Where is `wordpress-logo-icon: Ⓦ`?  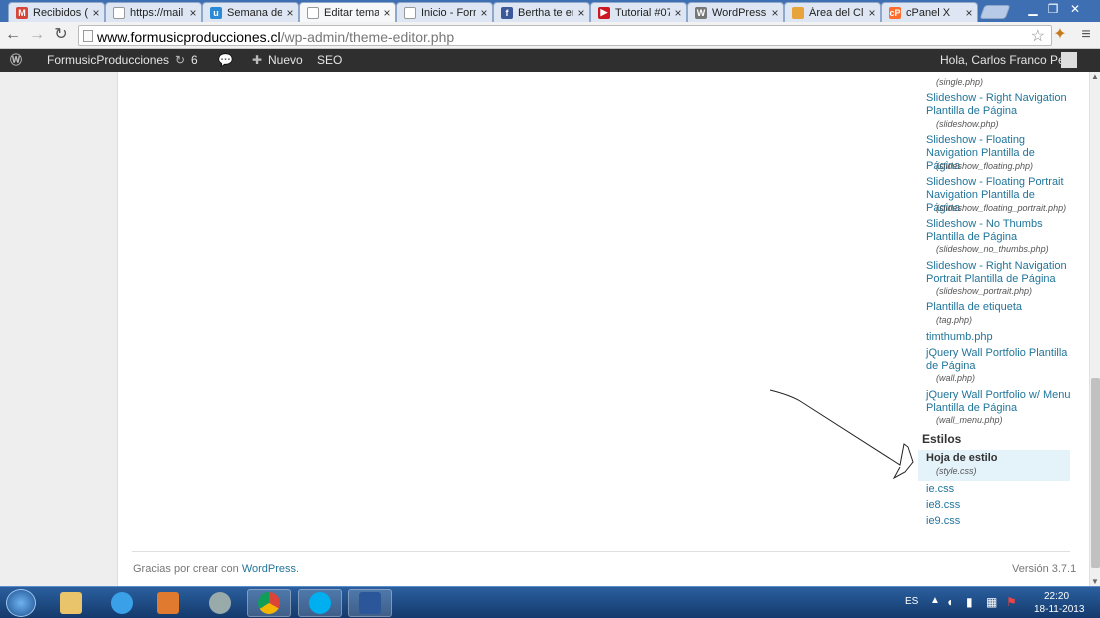
wordpress-logo-icon: Ⓦ is located at coordinates (18, 60).